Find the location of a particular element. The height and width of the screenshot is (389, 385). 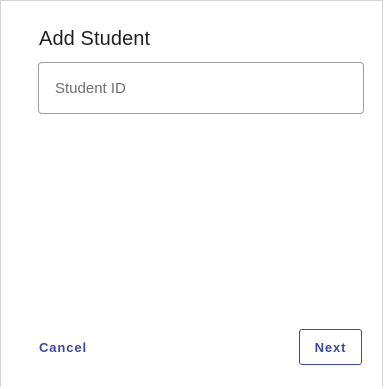

student-id-field is located at coordinates (201, 88).